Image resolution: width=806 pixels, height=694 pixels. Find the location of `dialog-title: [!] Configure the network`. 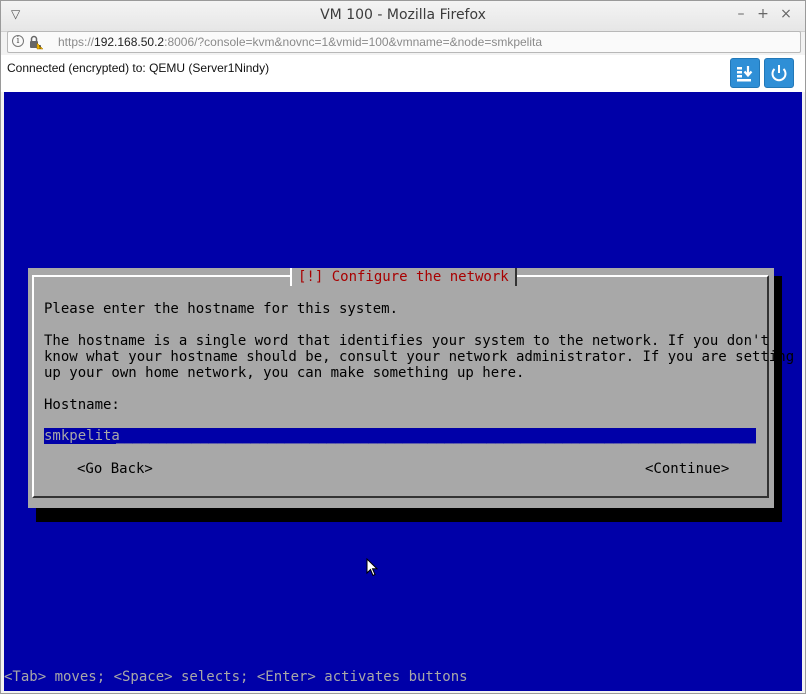

dialog-title: [!] Configure the network is located at coordinates (403, 277).